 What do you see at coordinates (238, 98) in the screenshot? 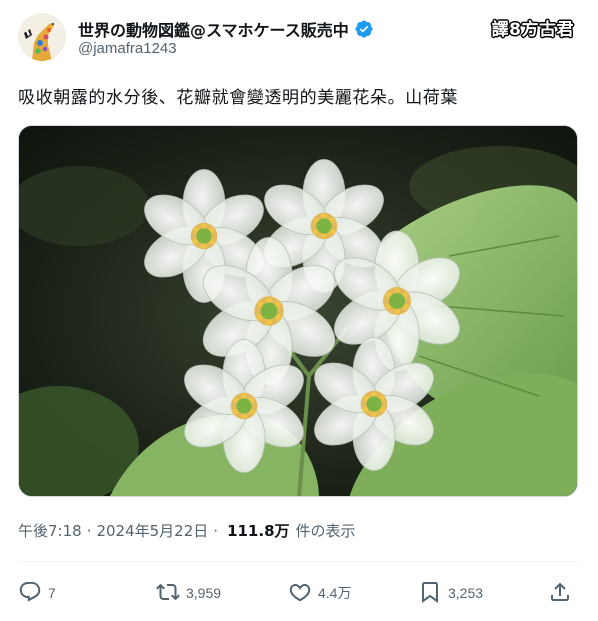
I see `tweet-text: 吸收朝露的水分後、花瓣就會變透明的美麗花朵。山荷葉` at bounding box center [238, 98].